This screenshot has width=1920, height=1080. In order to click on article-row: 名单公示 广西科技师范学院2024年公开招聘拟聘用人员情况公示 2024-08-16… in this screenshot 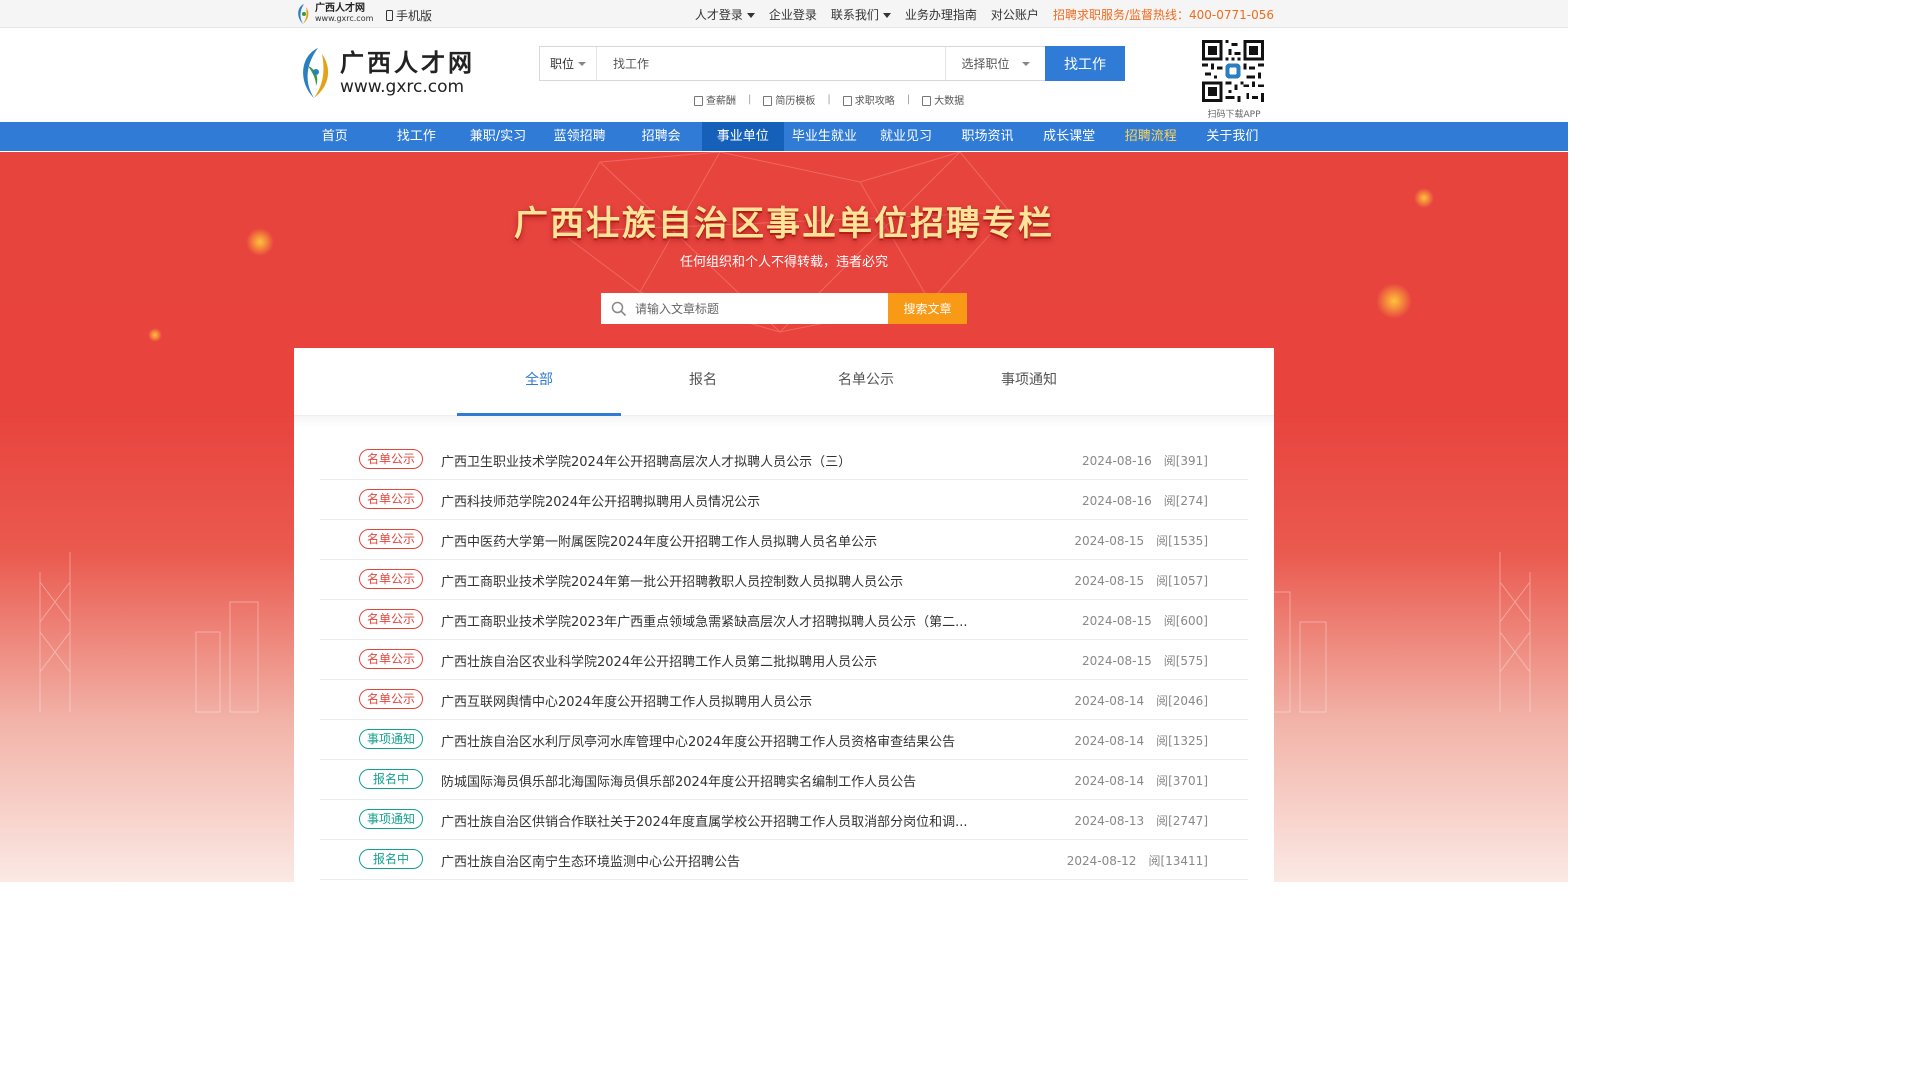, I will do `click(784, 500)`.